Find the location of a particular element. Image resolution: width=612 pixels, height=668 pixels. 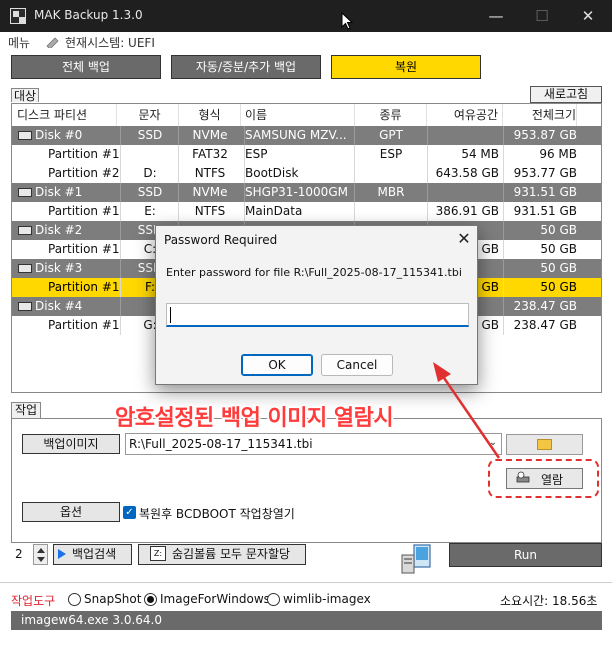

bcdboot-checkbox: ✓ is located at coordinates (129, 512).